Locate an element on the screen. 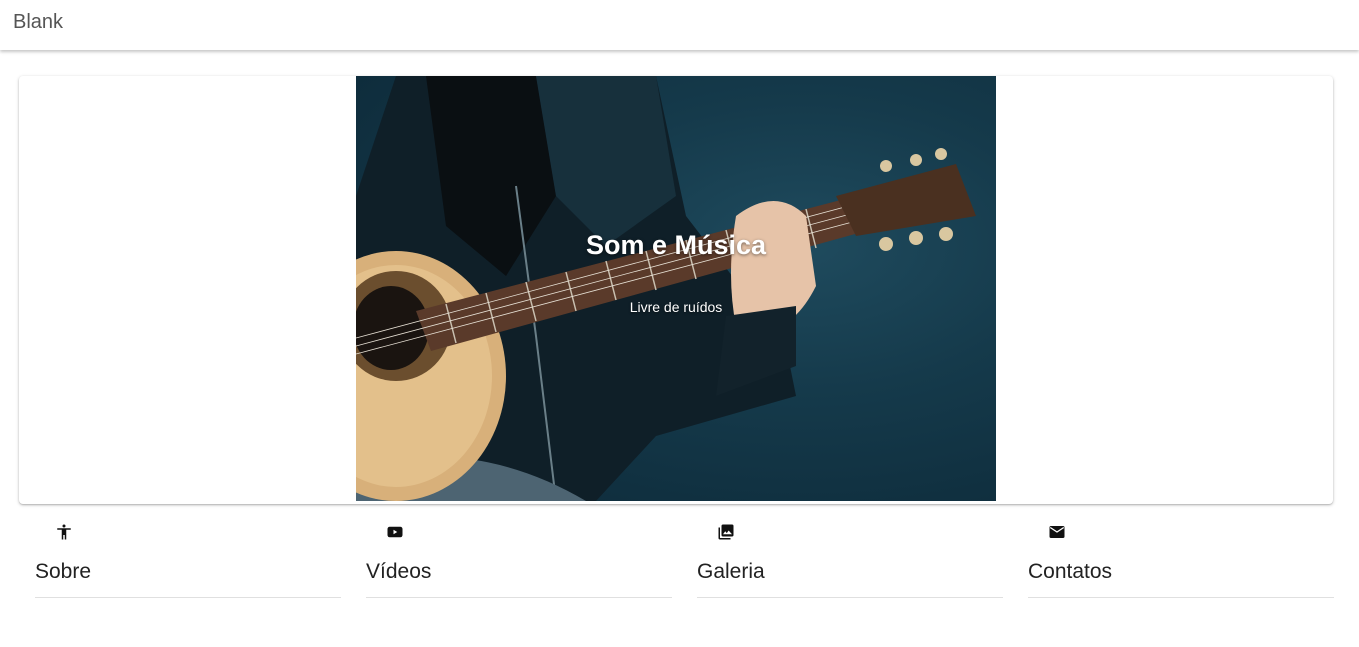  hero-subtitle: Livre de ruídos is located at coordinates (676, 307).